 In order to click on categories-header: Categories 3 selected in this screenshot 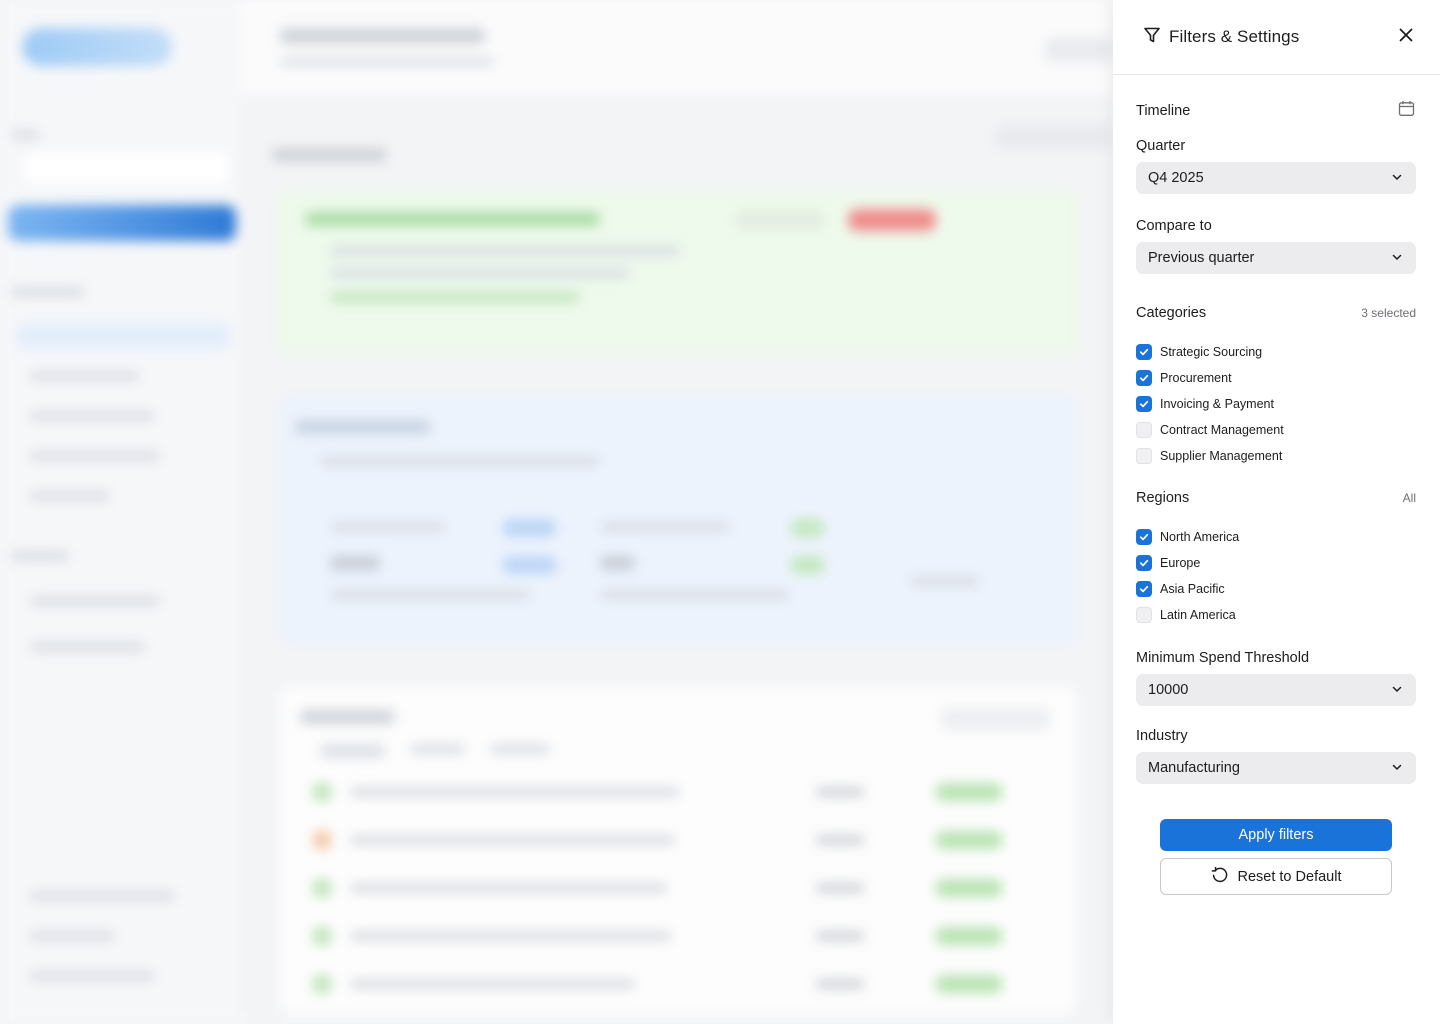, I will do `click(1276, 313)`.